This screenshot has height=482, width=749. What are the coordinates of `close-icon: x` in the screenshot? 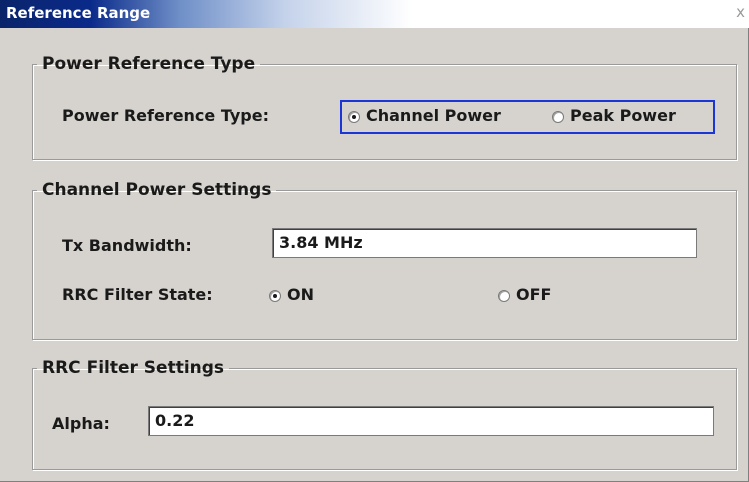 It's located at (740, 12).